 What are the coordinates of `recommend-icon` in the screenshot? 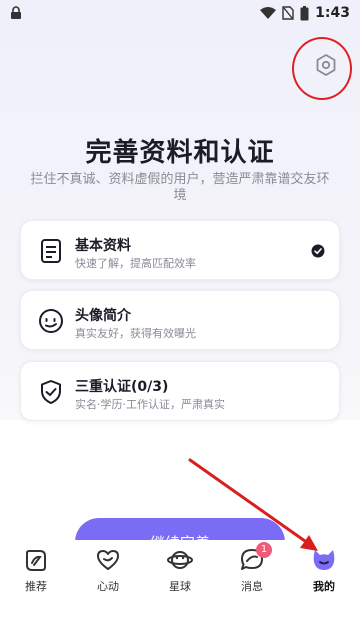 It's located at (36, 560).